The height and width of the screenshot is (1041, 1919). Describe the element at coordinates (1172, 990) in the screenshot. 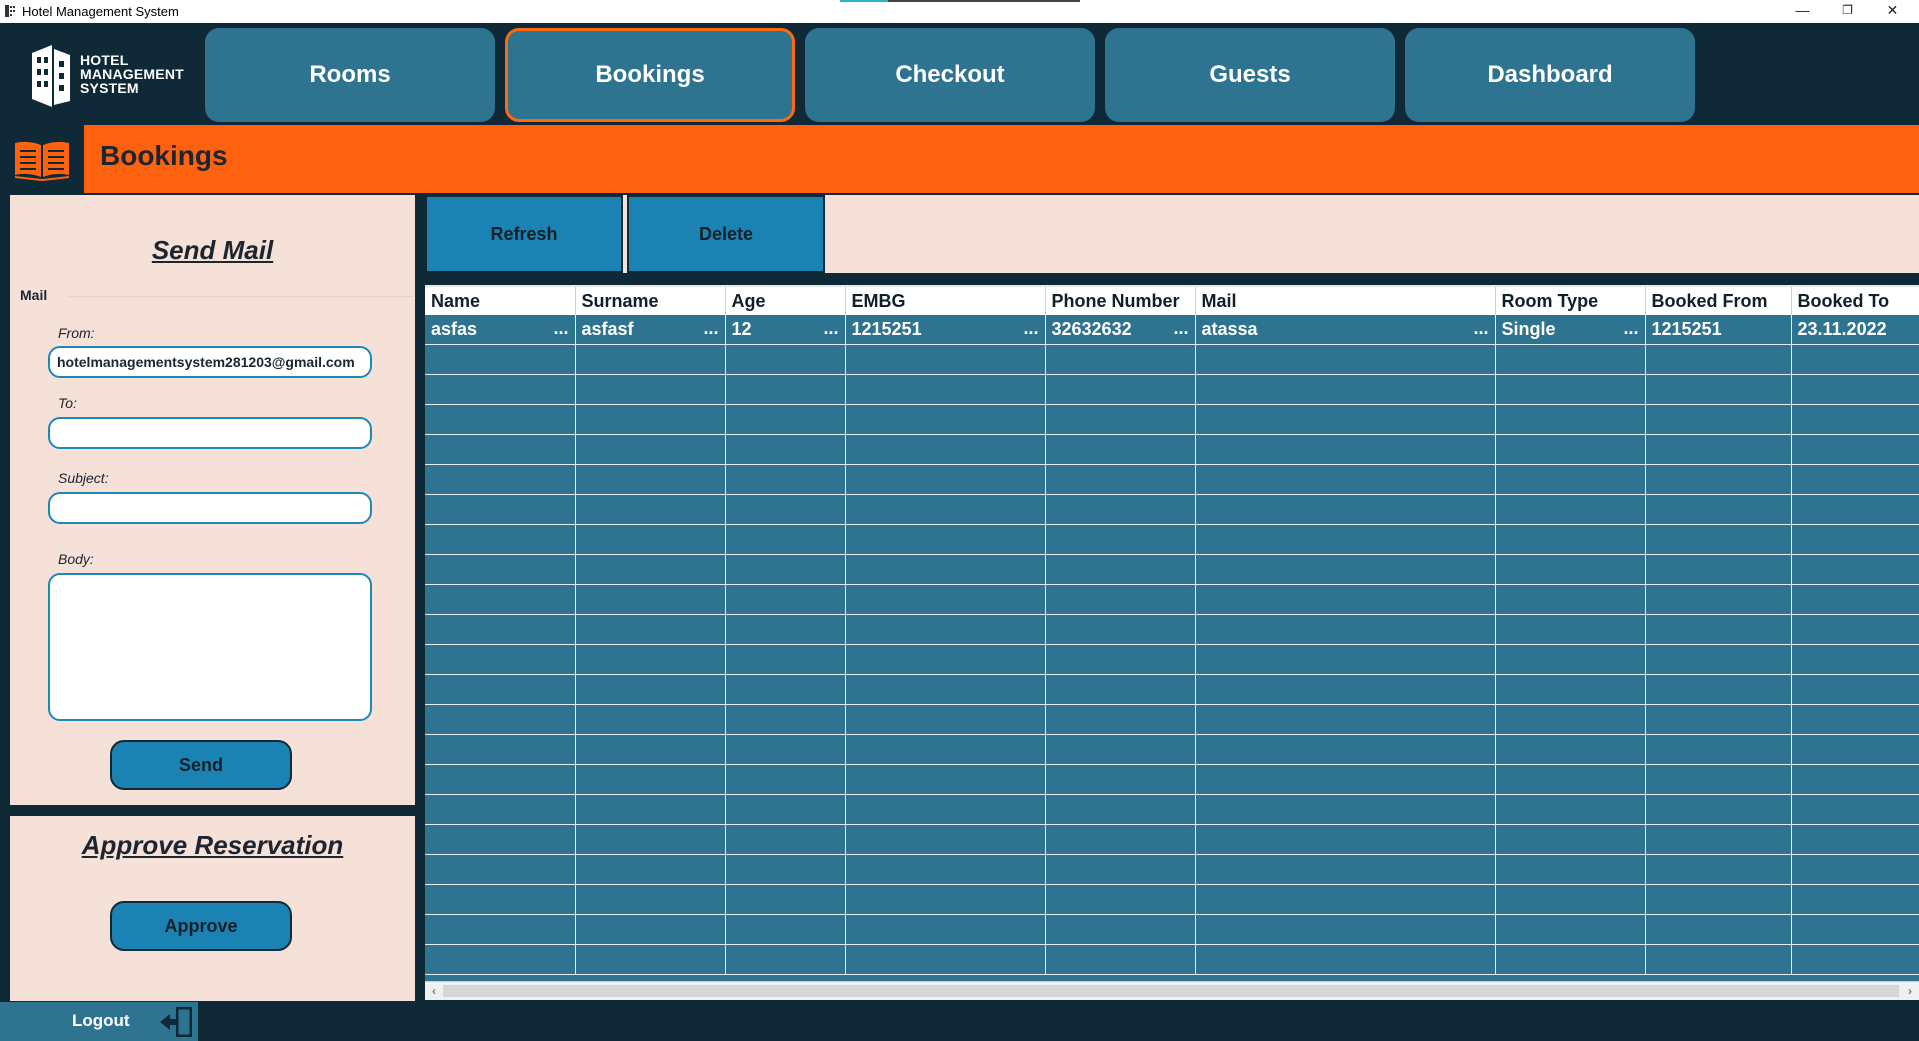

I see `horizontal-scrollbar: ‹ ›` at that location.